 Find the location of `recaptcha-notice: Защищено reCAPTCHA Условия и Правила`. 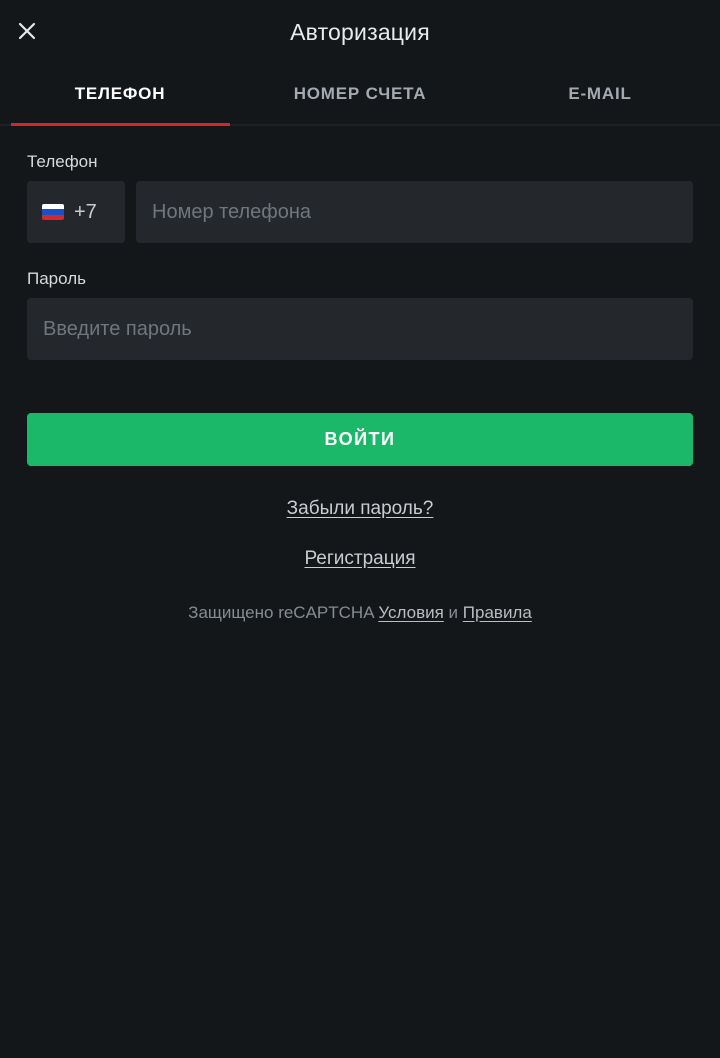

recaptcha-notice: Защищено reCAPTCHA Условия и Правила is located at coordinates (360, 613).